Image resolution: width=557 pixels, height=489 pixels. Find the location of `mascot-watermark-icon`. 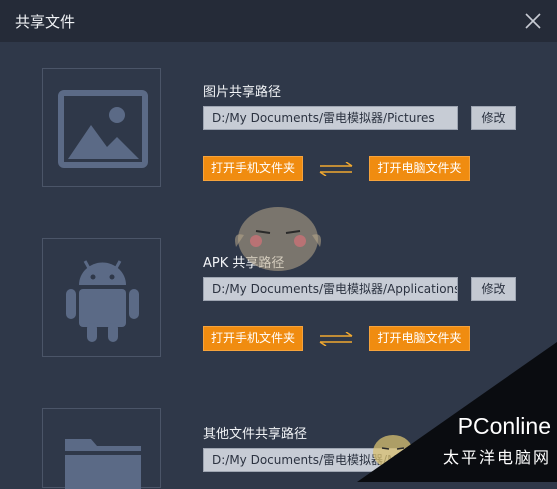

mascot-watermark-icon is located at coordinates (278, 239).